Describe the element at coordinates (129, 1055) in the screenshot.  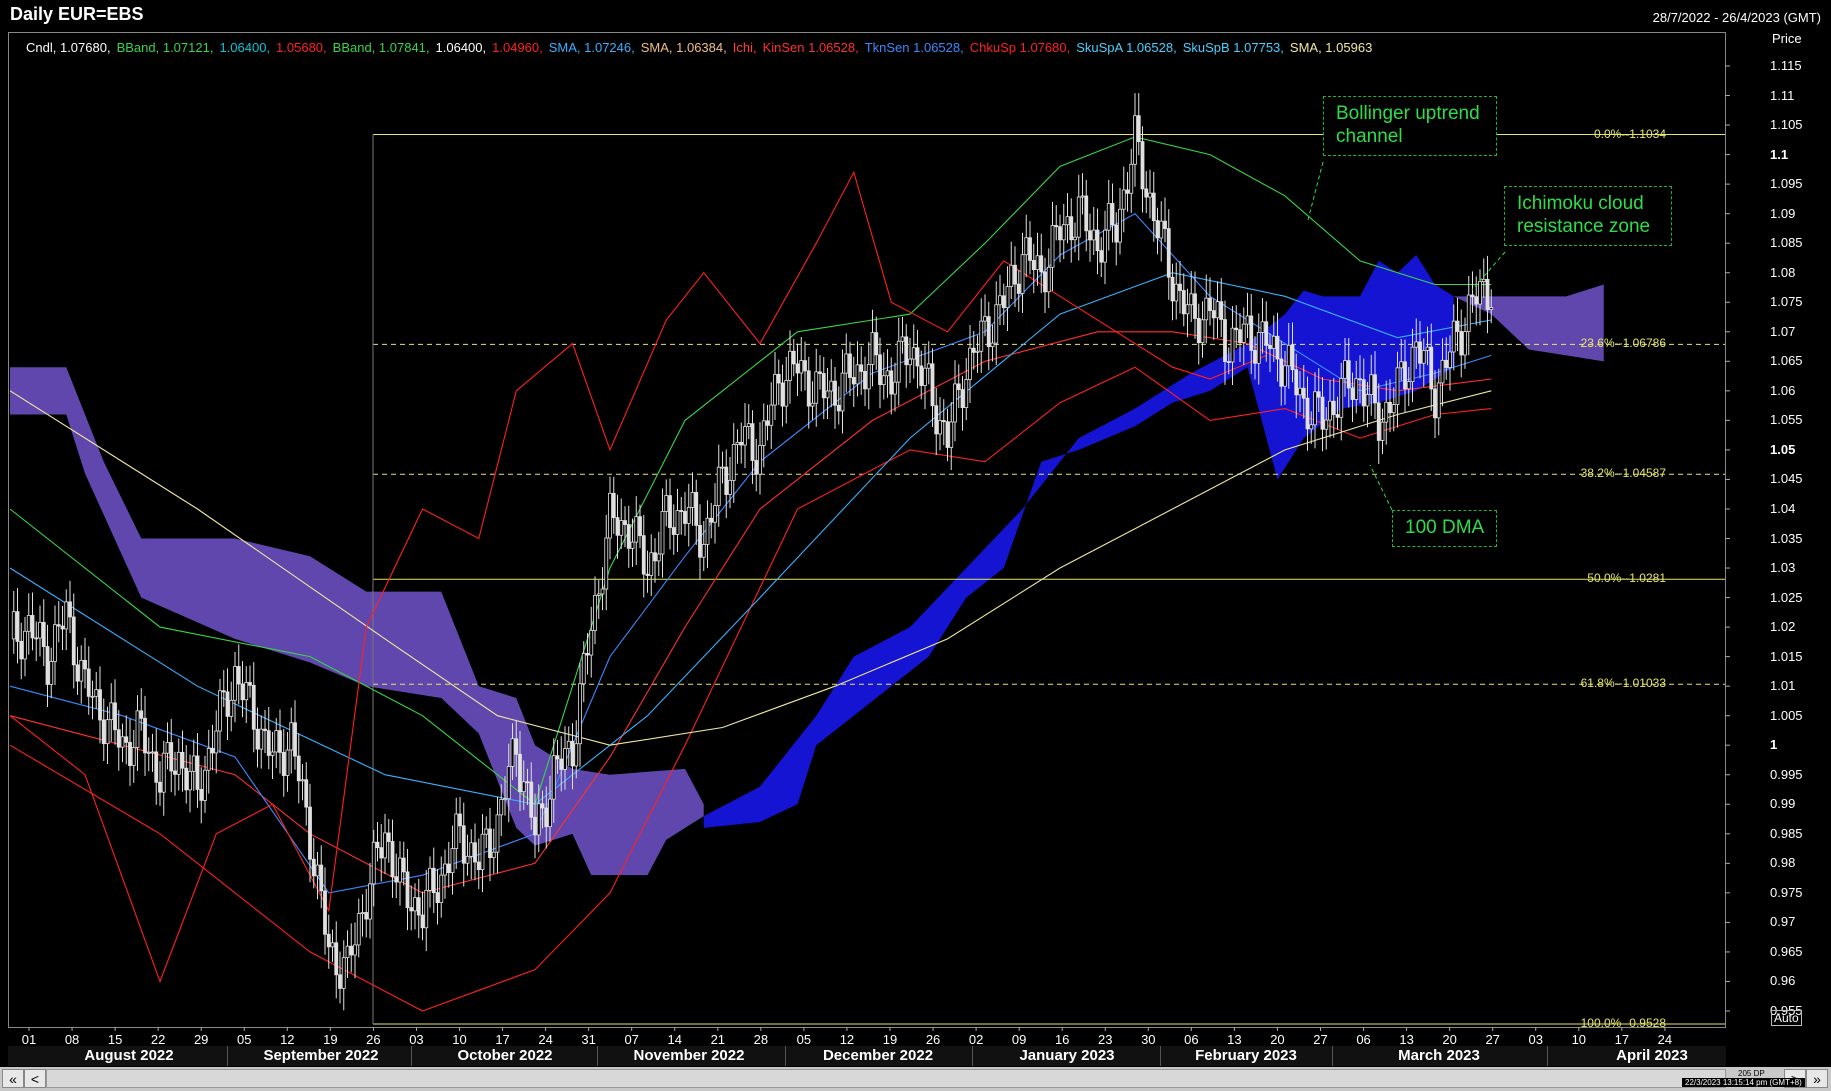
I see `month-label: August 2022` at that location.